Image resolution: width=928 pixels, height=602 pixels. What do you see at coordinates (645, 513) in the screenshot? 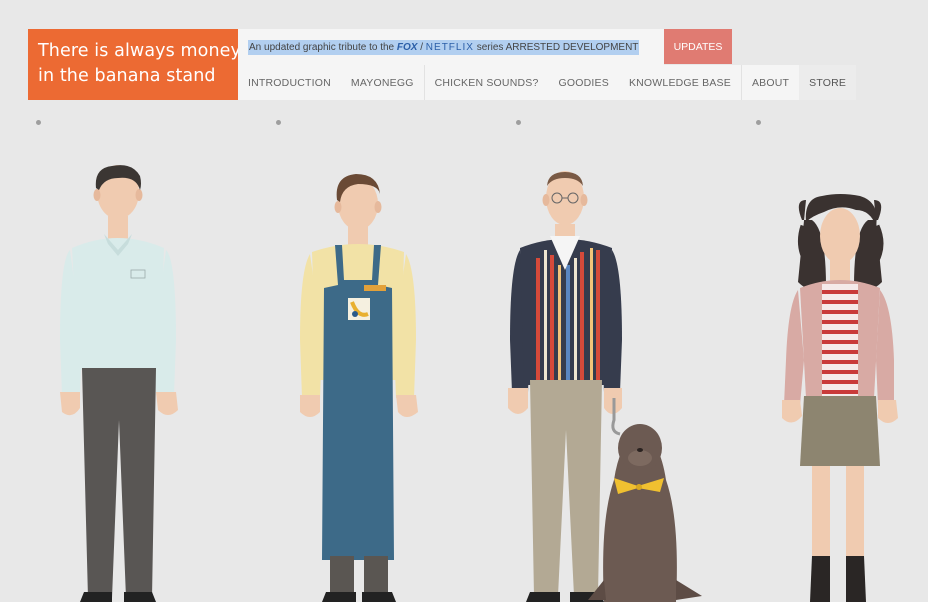
I see `seal-illustration` at bounding box center [645, 513].